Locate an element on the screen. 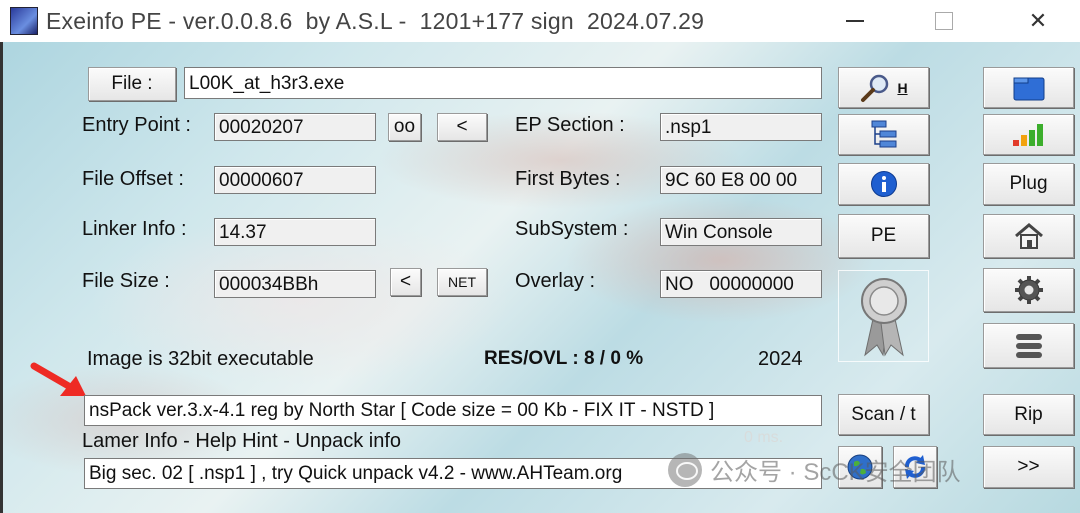  file-button-label: File : is located at coordinates (132, 83).